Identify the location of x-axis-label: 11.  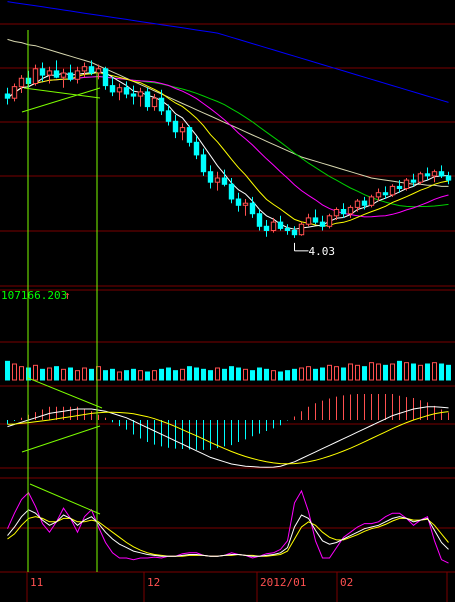
(36, 582).